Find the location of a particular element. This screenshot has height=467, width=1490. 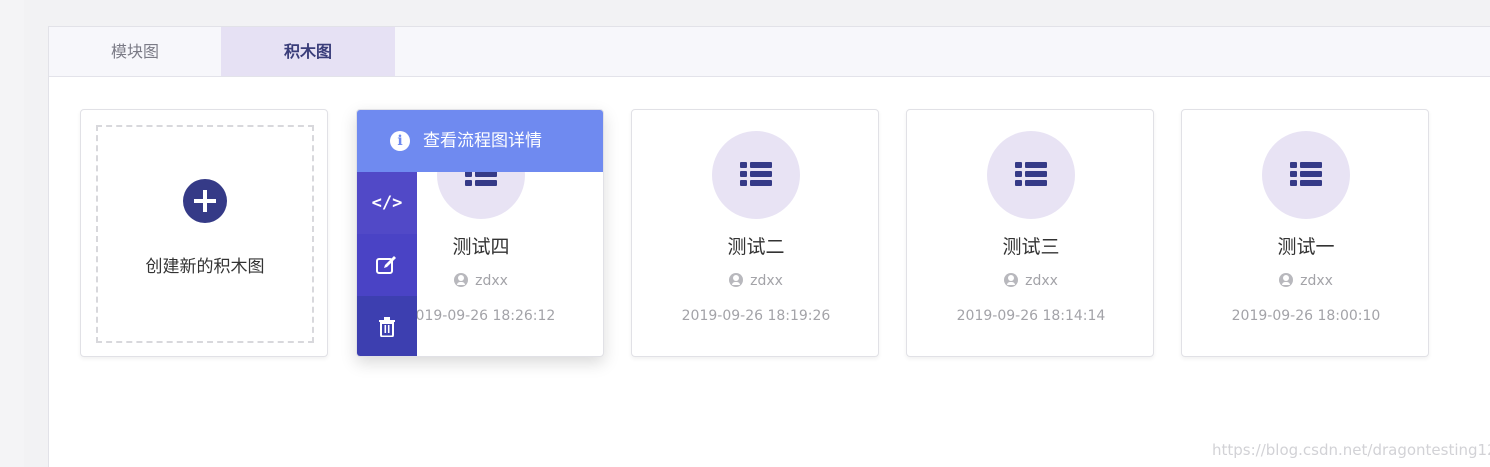

diagram-card: 测试三 zdxx 2019-09-26 18:14:14 is located at coordinates (1030, 233).